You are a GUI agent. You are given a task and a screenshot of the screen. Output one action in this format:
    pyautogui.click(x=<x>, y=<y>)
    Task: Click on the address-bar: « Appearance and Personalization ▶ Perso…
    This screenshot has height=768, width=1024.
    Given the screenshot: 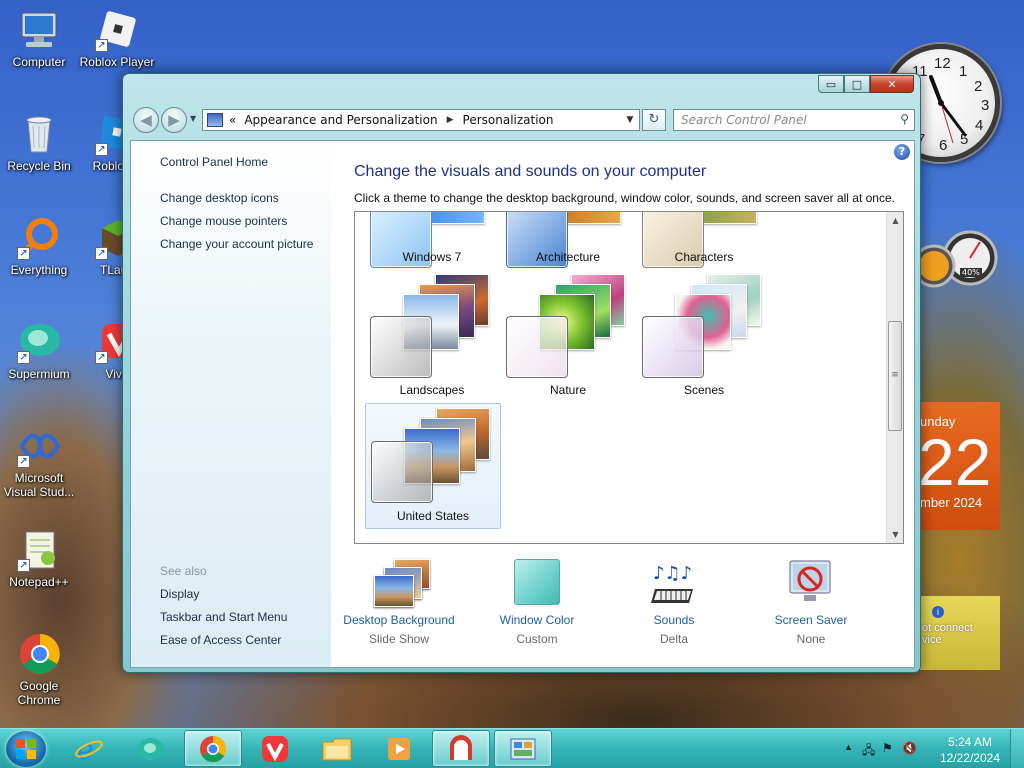 What is the action you would take?
    pyautogui.click(x=421, y=120)
    